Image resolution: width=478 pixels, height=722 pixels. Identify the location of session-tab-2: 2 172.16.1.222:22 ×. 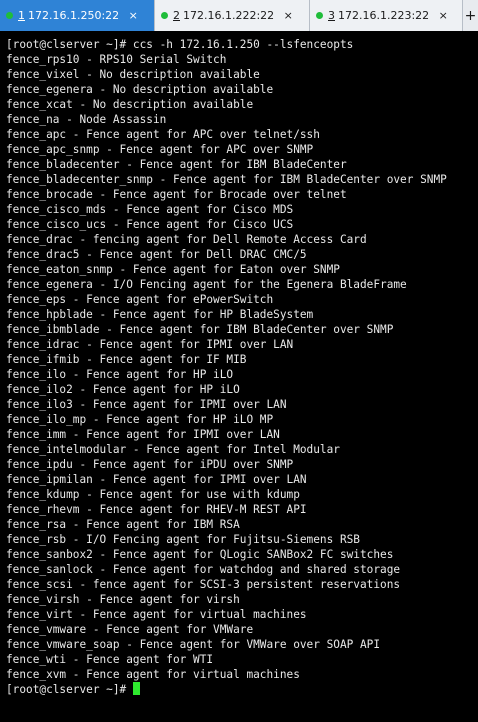
(232, 15).